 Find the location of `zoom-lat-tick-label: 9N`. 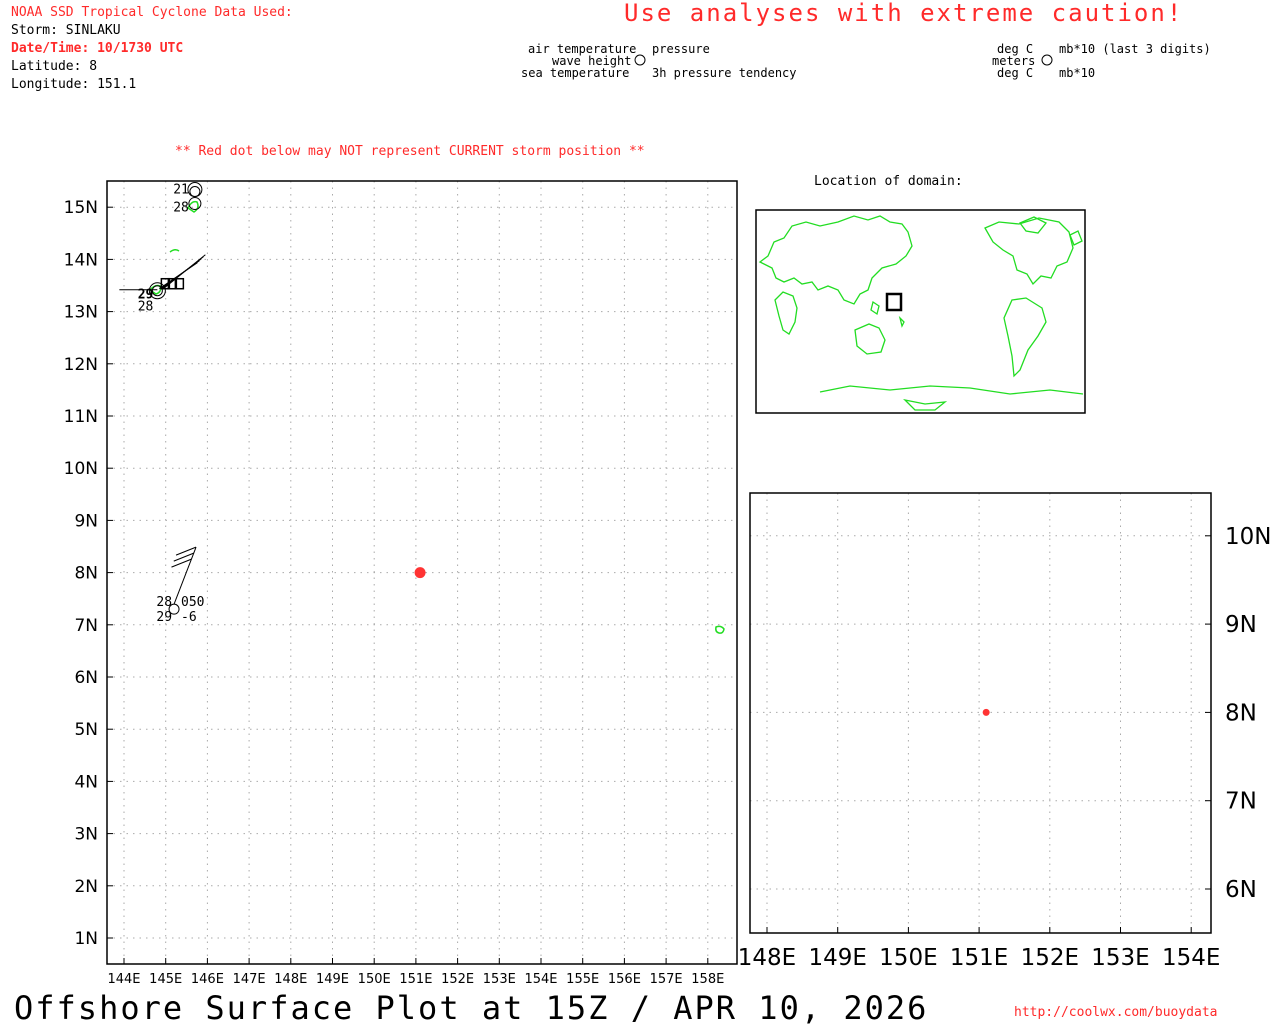

zoom-lat-tick-label: 9N is located at coordinates (1241, 625).